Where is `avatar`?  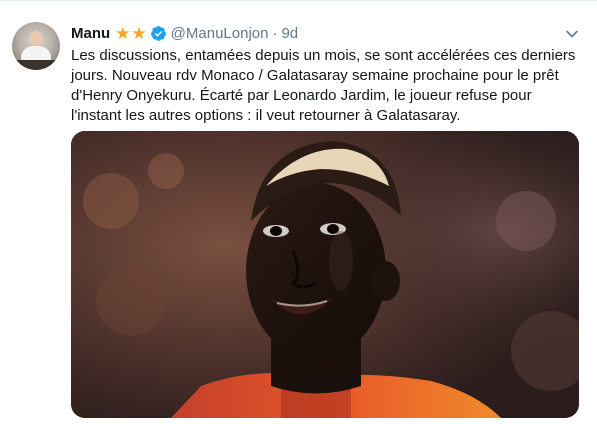
avatar is located at coordinates (36, 46).